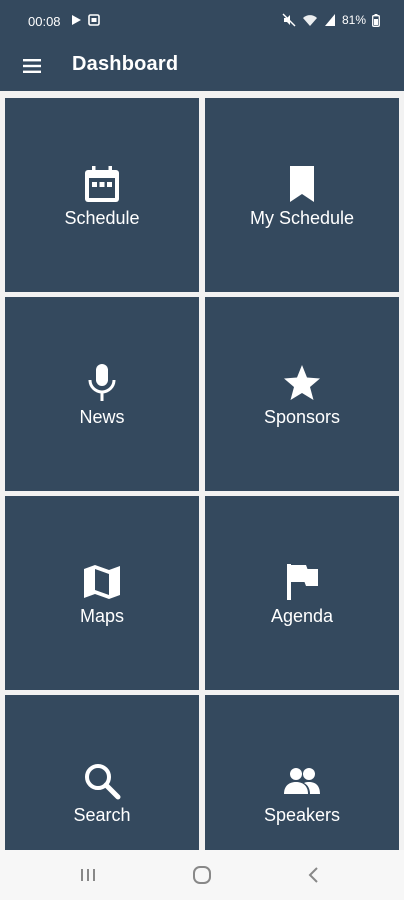  I want to click on back-button, so click(314, 875).